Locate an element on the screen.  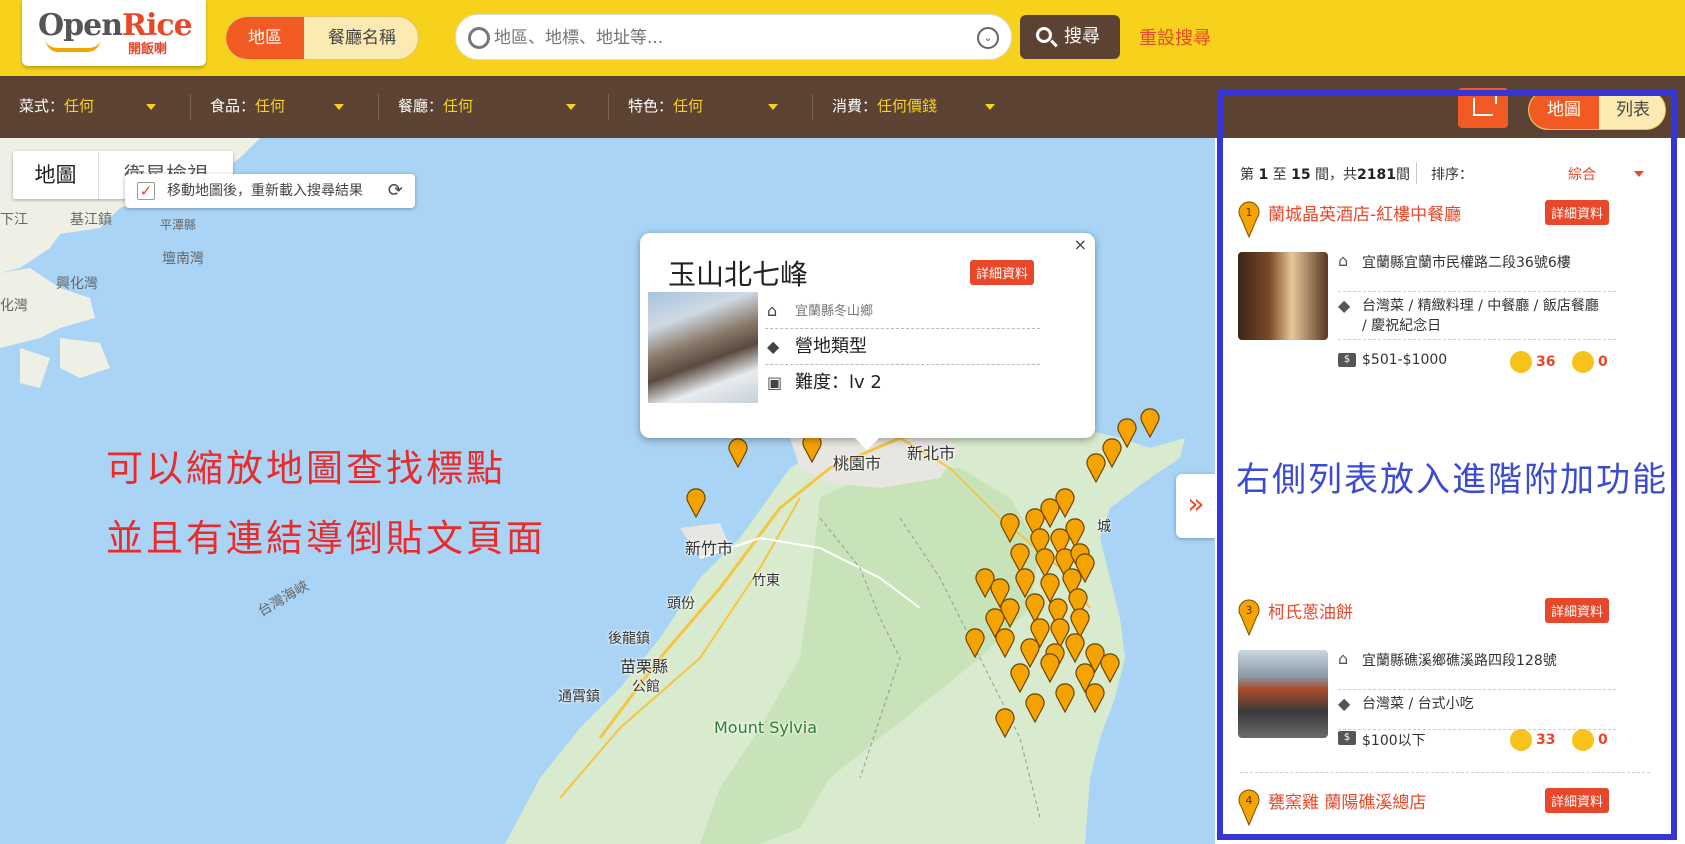
map-label: 興化灣 is located at coordinates (77, 284).